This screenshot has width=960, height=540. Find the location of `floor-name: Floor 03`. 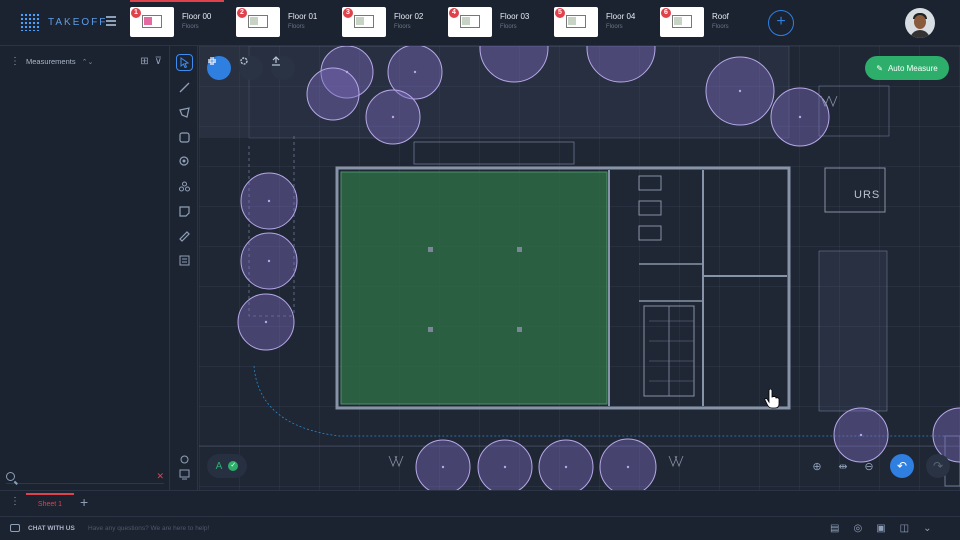

floor-name: Floor 03 is located at coordinates (515, 16).